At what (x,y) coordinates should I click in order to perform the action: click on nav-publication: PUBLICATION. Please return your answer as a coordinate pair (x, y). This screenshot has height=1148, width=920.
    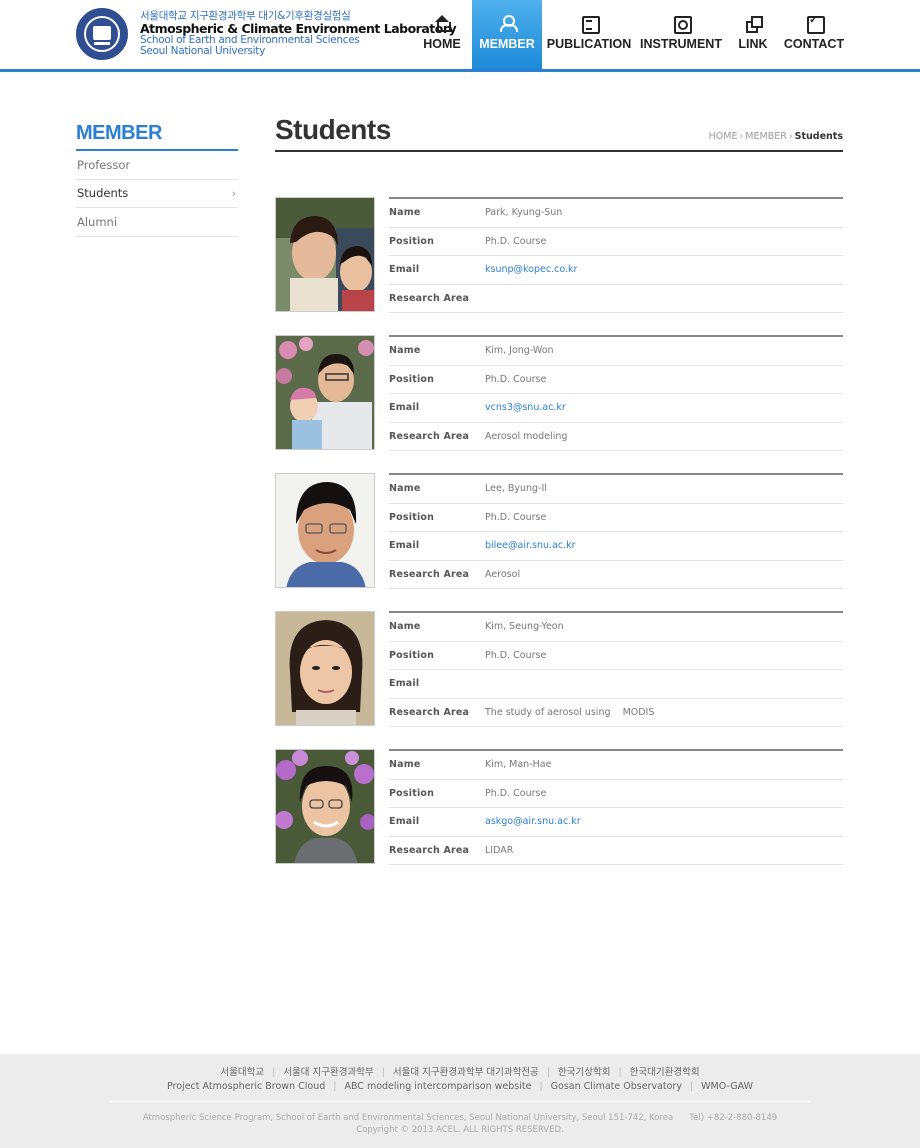
    Looking at the image, I should click on (589, 34).